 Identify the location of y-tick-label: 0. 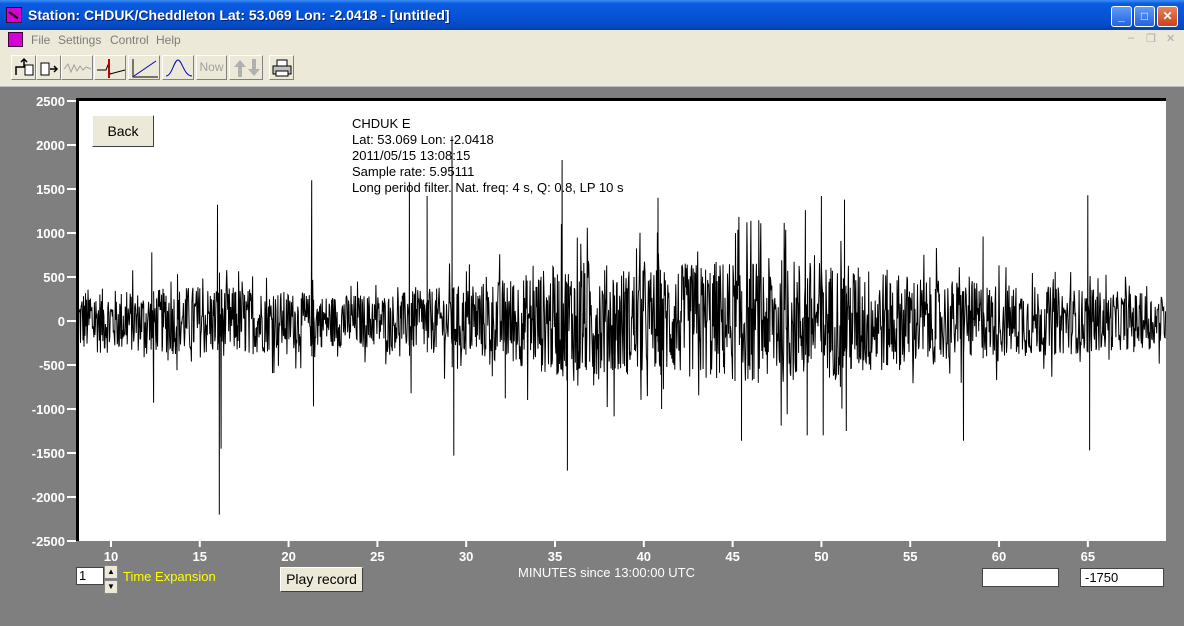
(61, 321).